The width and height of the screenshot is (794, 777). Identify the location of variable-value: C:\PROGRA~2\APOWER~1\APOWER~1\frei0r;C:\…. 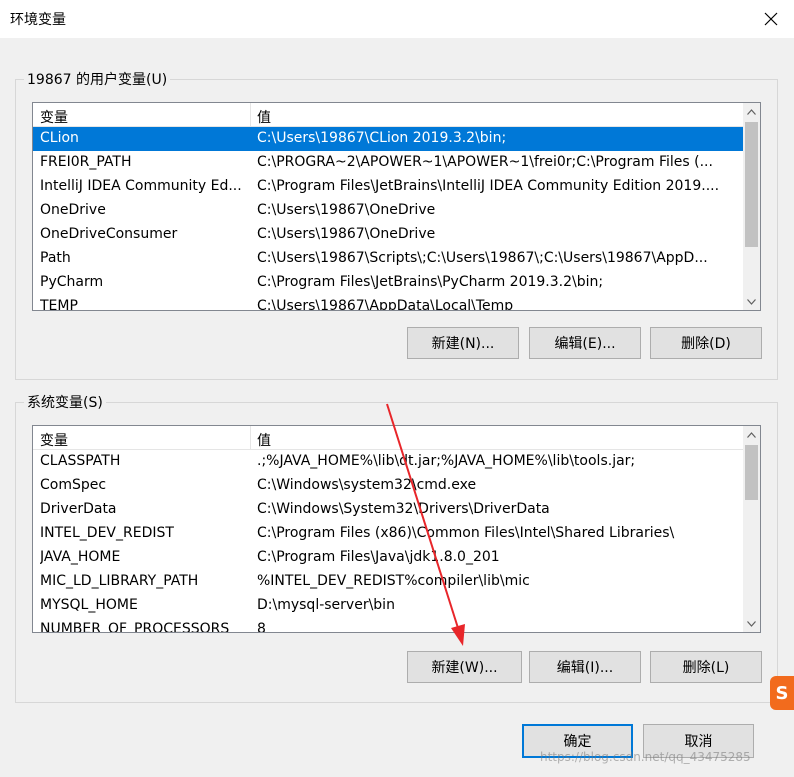
(485, 162).